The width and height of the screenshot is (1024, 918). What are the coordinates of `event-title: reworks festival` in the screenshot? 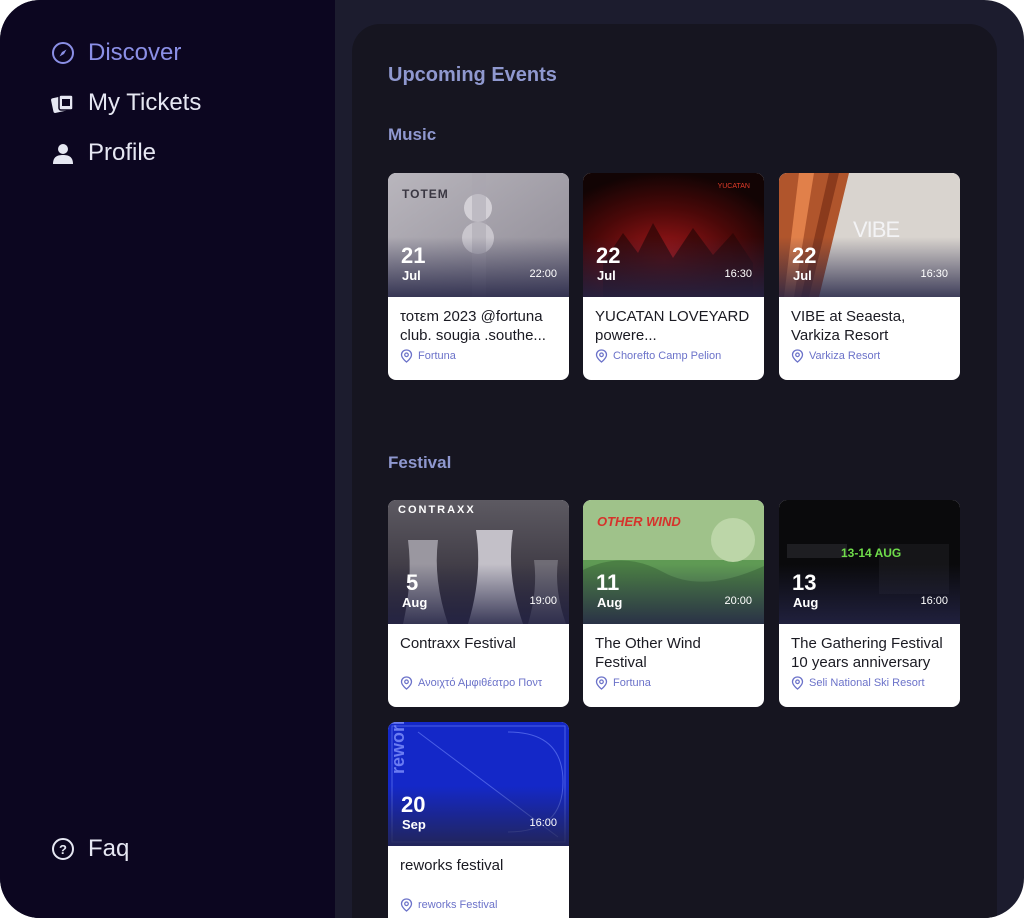 It's located at (452, 865).